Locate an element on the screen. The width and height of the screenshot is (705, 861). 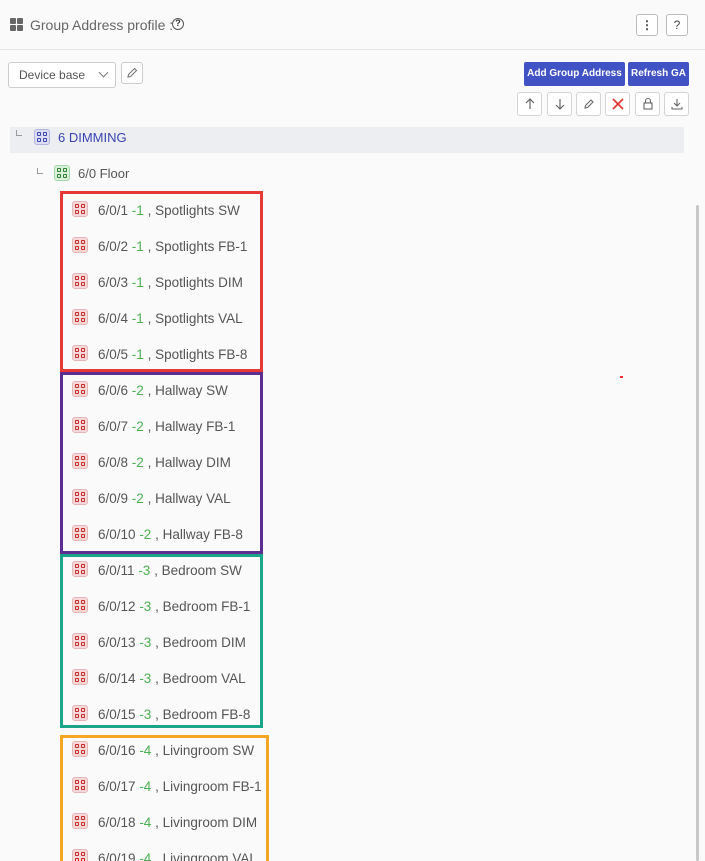
download-button is located at coordinates (676, 104).